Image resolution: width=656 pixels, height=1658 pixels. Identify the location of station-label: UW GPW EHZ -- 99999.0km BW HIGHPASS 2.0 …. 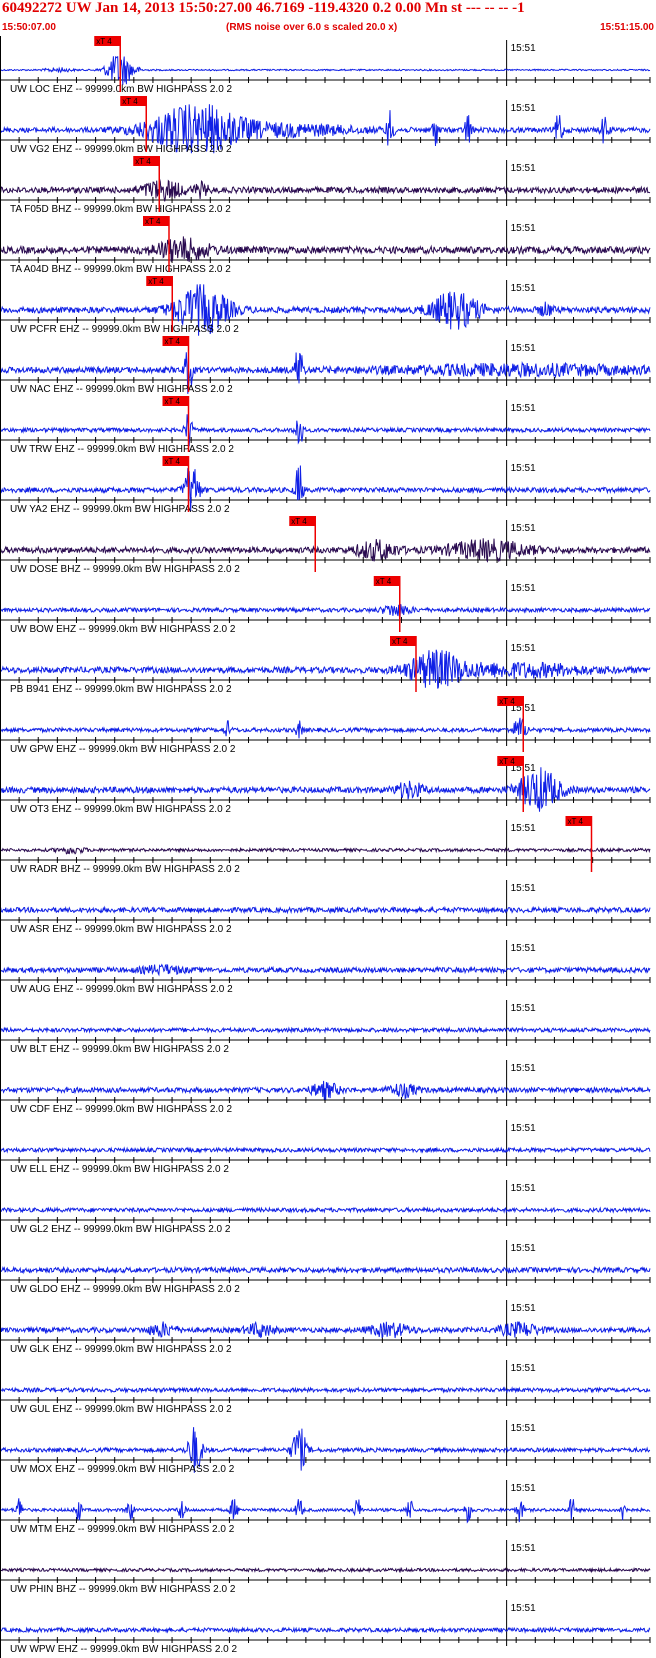
(123, 749).